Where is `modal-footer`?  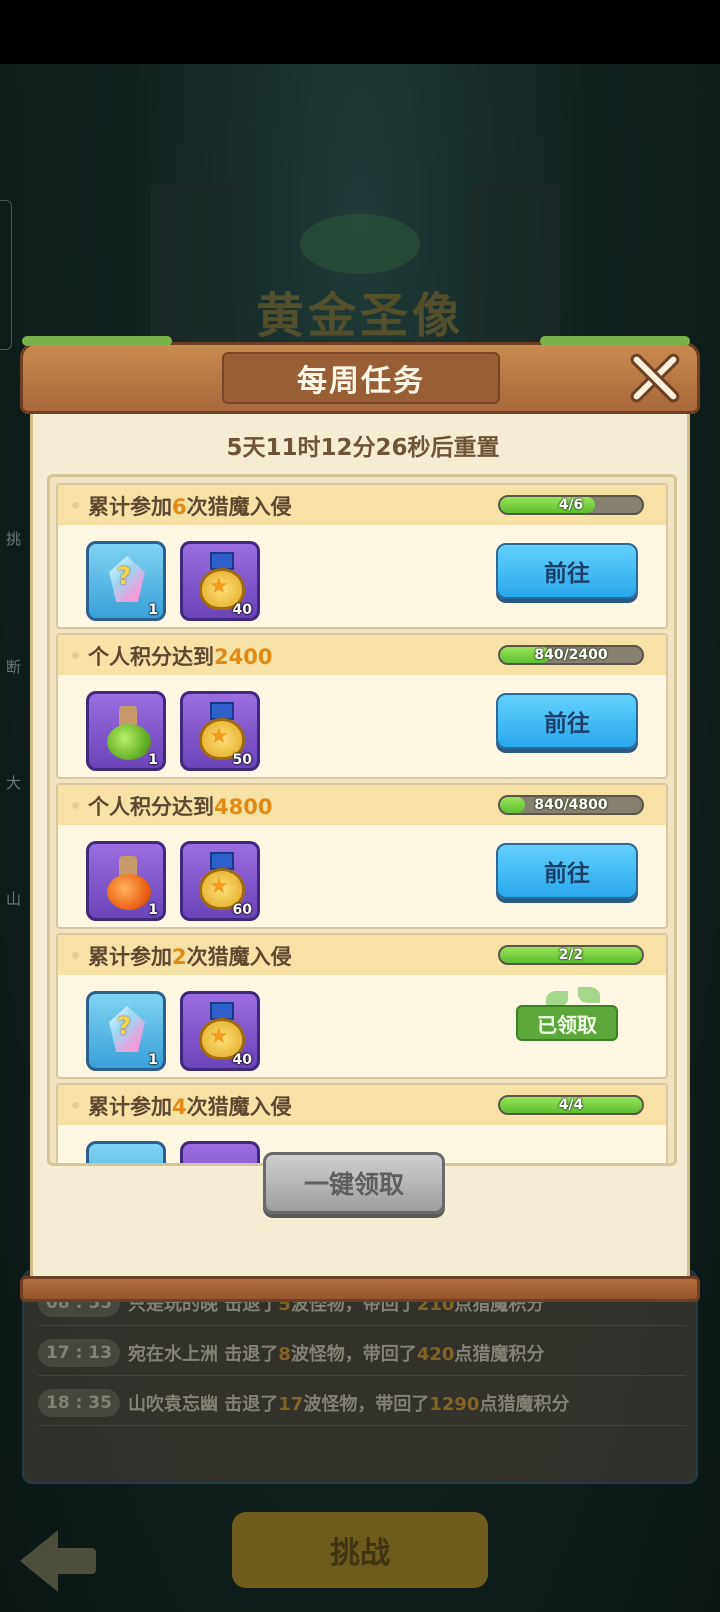 modal-footer is located at coordinates (360, 1289).